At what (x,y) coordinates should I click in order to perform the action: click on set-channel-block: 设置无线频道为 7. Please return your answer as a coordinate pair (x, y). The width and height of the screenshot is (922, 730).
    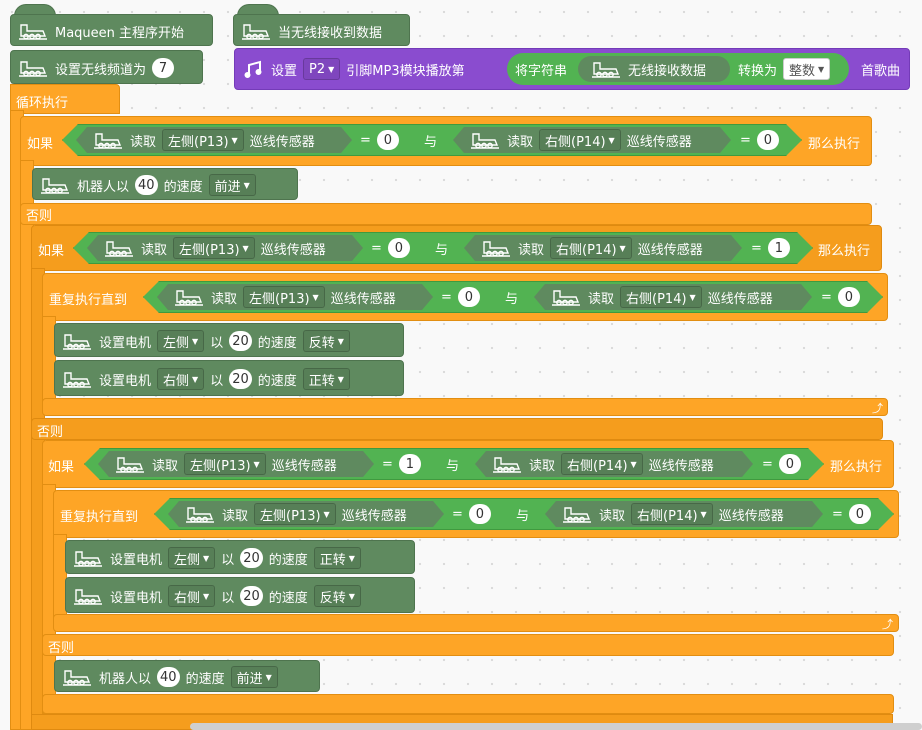
    Looking at the image, I should click on (106, 67).